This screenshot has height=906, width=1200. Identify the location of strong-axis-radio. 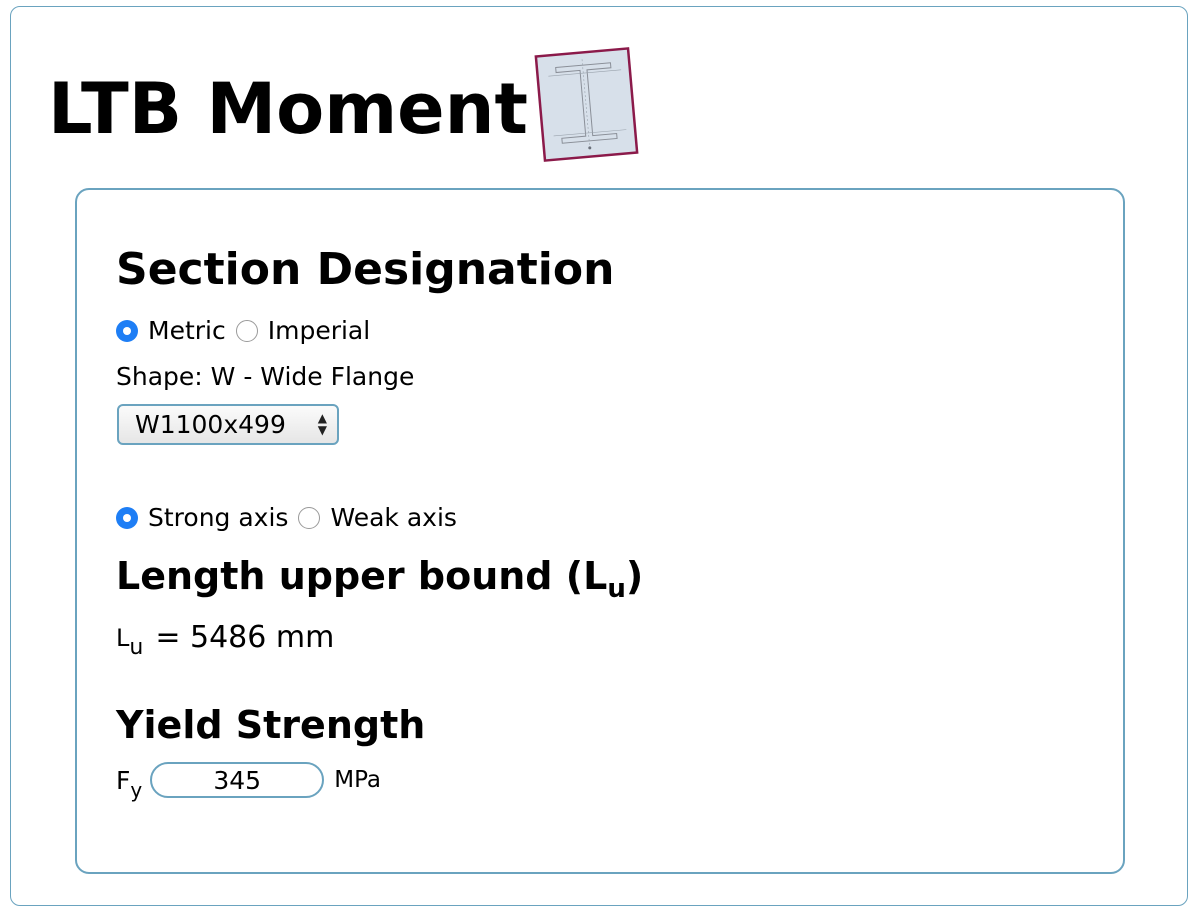
(127, 517).